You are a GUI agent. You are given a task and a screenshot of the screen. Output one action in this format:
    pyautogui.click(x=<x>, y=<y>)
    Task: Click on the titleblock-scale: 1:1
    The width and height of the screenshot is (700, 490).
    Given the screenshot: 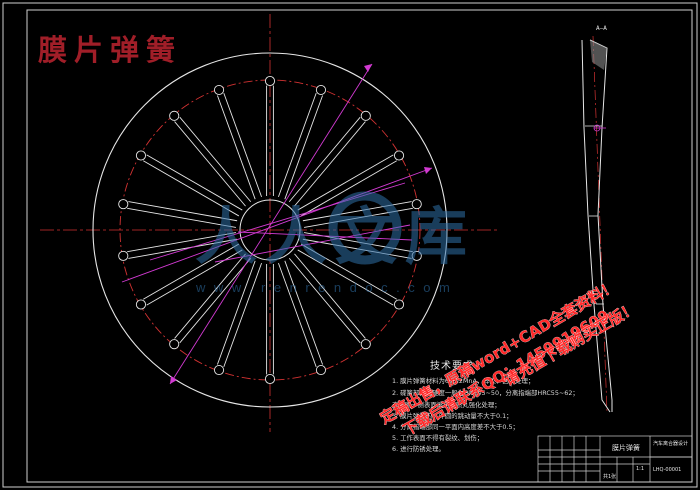 What is the action you would take?
    pyautogui.click(x=640, y=469)
    